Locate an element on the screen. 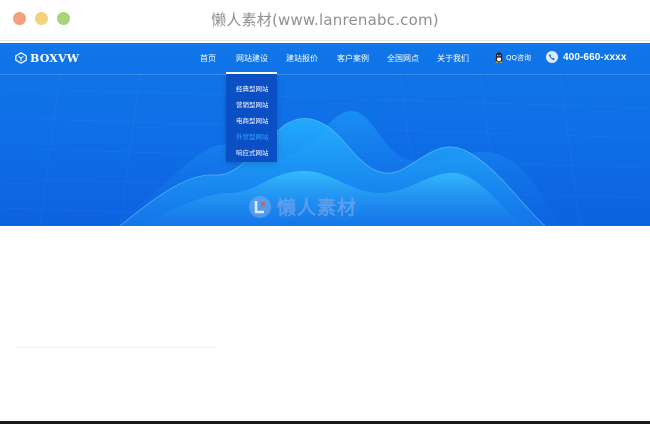  logo-text: BOXVW is located at coordinates (55, 58).